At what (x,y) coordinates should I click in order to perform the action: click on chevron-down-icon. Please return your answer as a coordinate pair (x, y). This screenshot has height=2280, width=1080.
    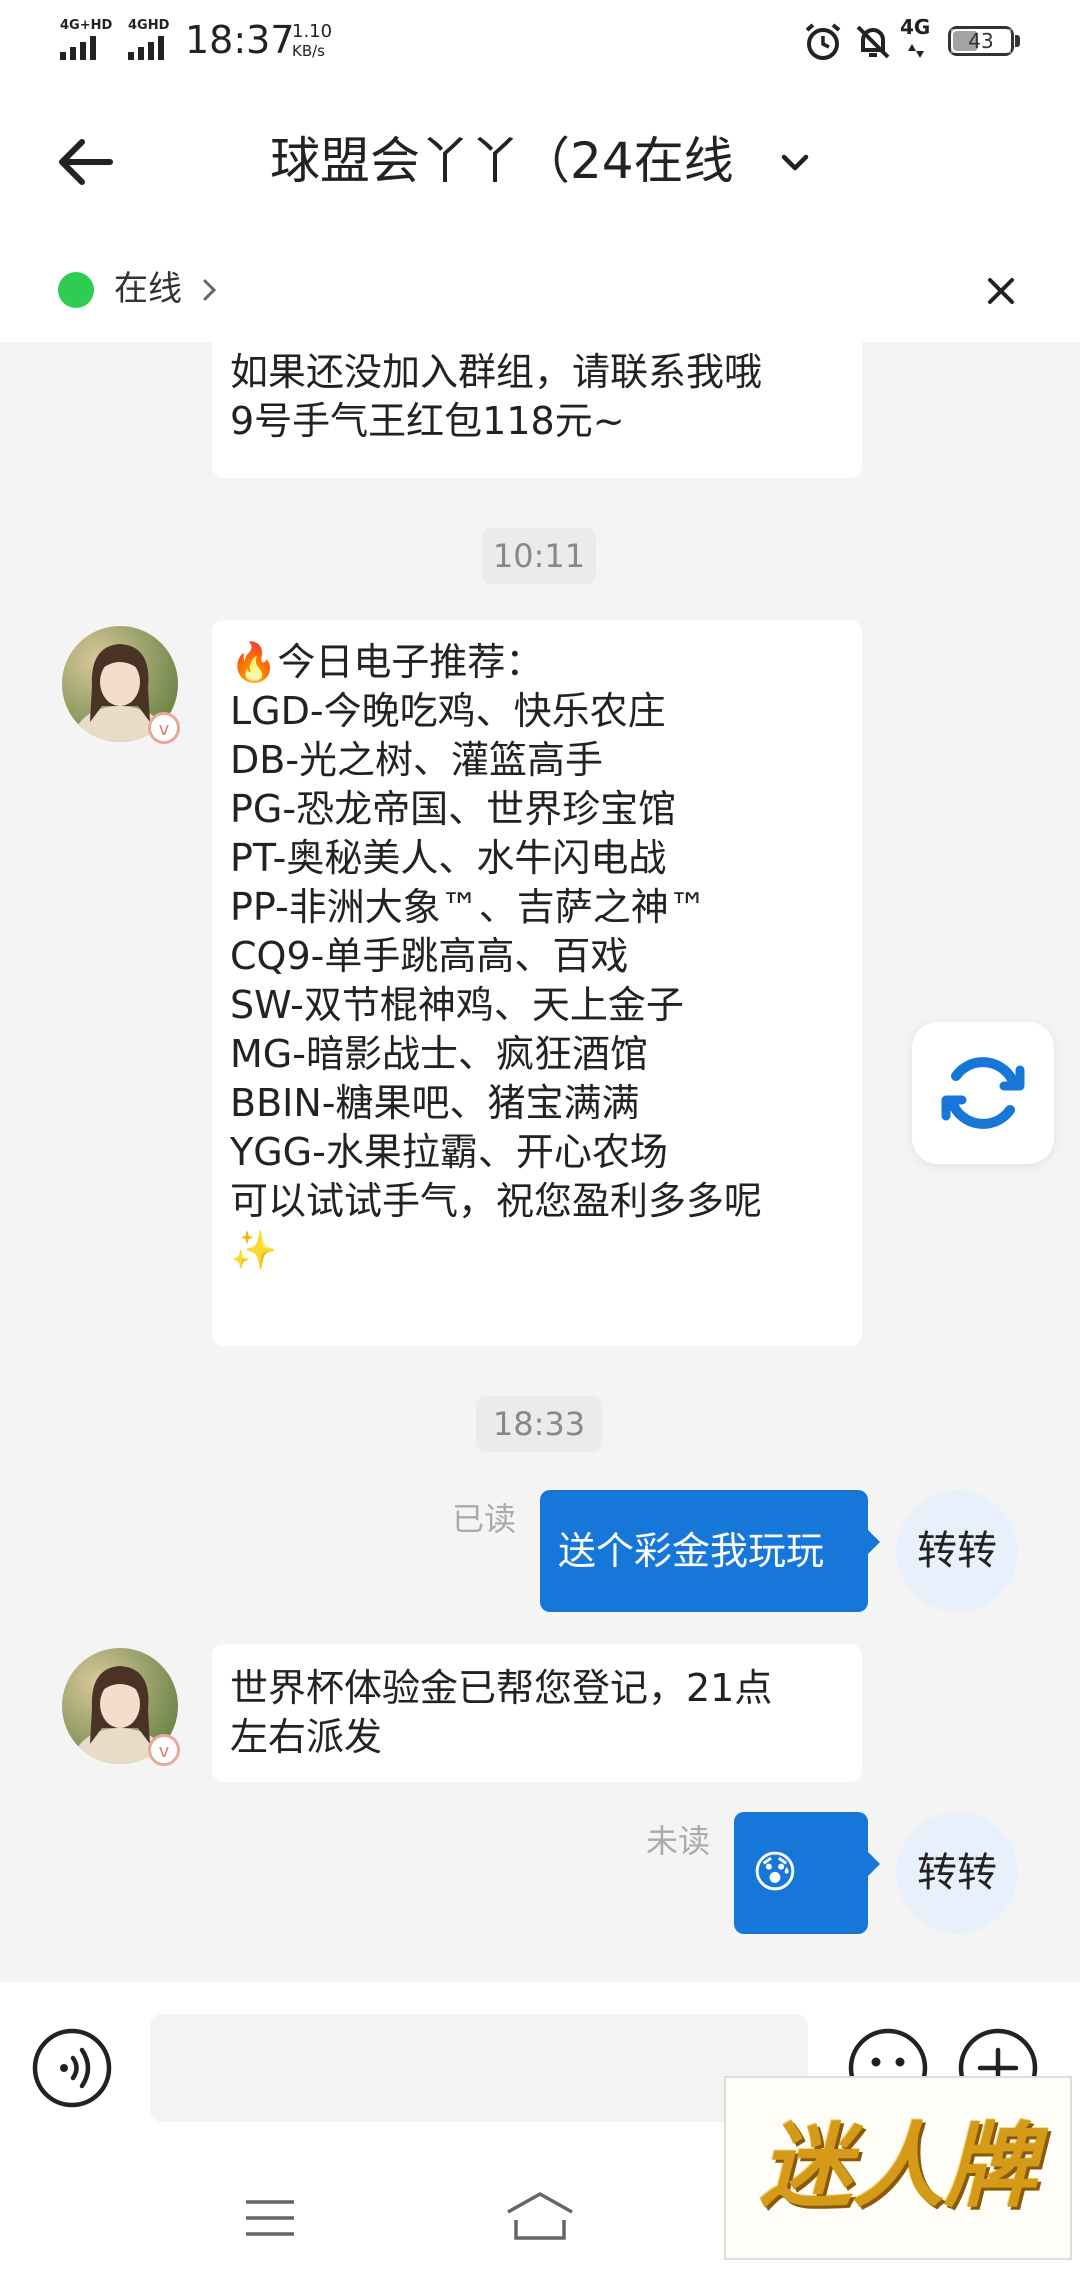
    Looking at the image, I should click on (795, 163).